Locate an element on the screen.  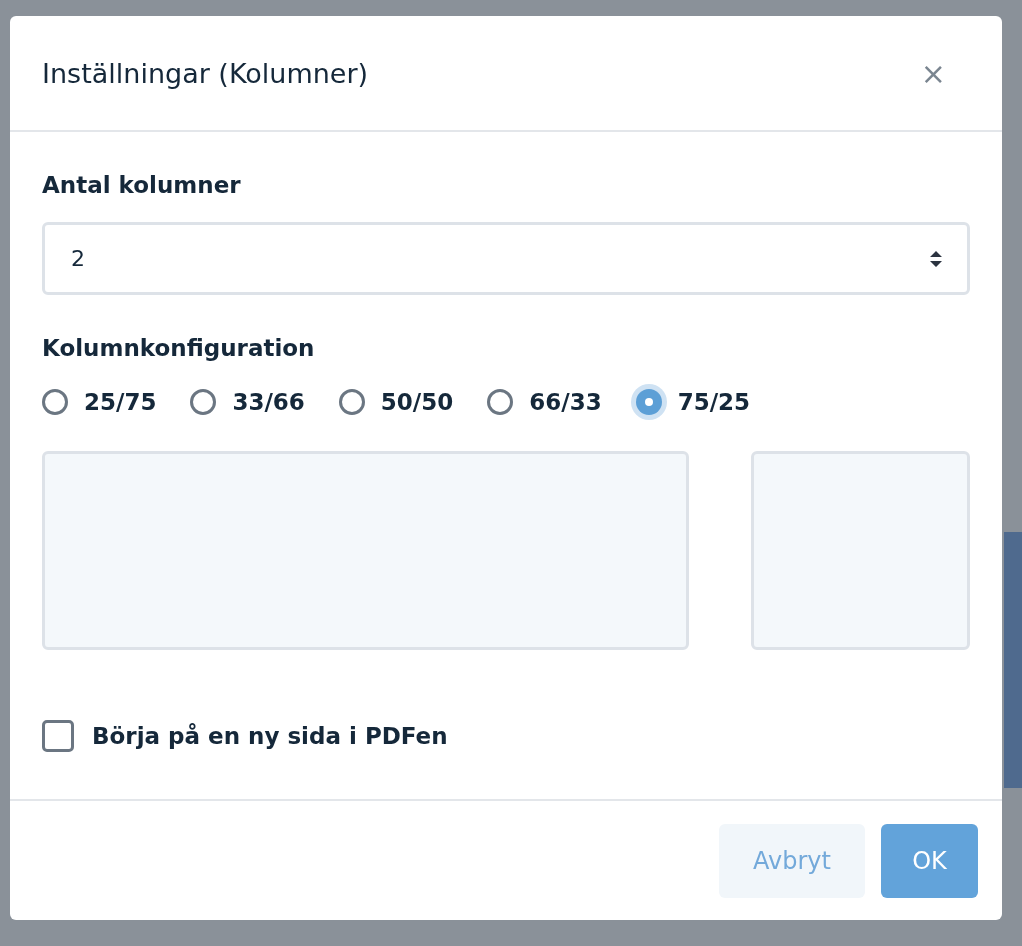
checkbox-label: Börja på en ny sida i PDFen is located at coordinates (270, 736).